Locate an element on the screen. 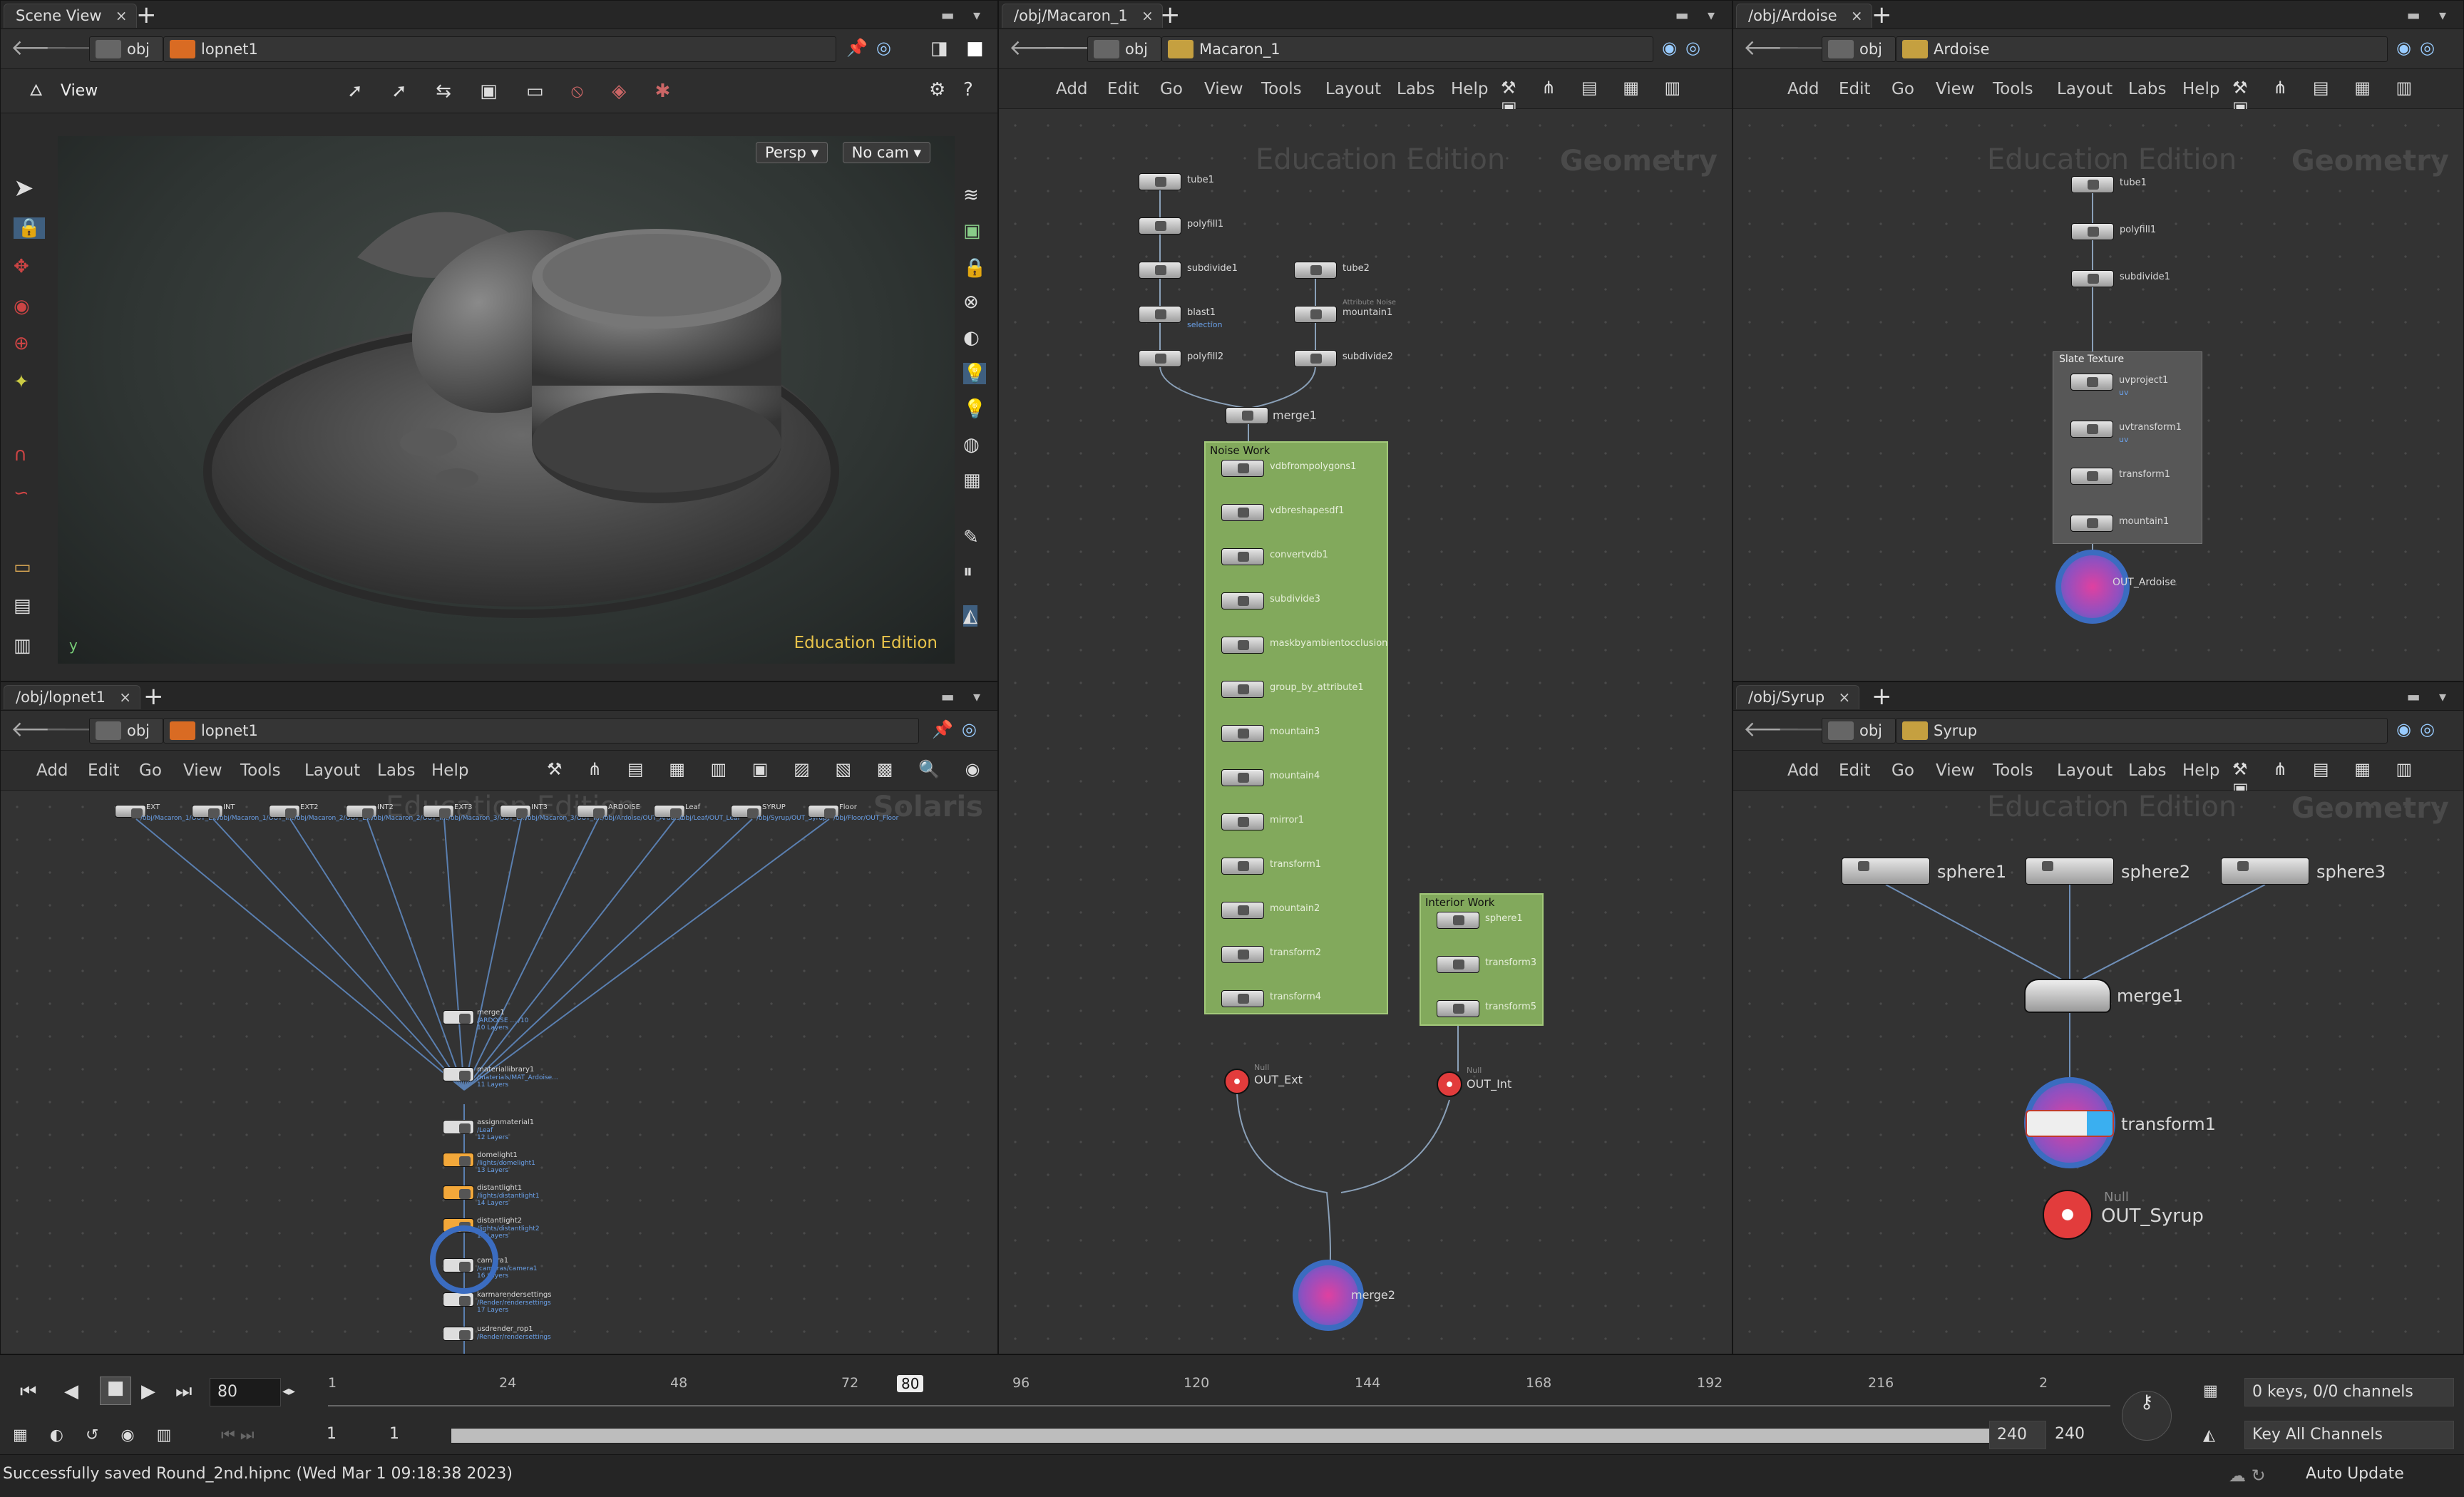 The height and width of the screenshot is (1497, 2464). lock-camera-icon: 🔒 is located at coordinates (974, 268).